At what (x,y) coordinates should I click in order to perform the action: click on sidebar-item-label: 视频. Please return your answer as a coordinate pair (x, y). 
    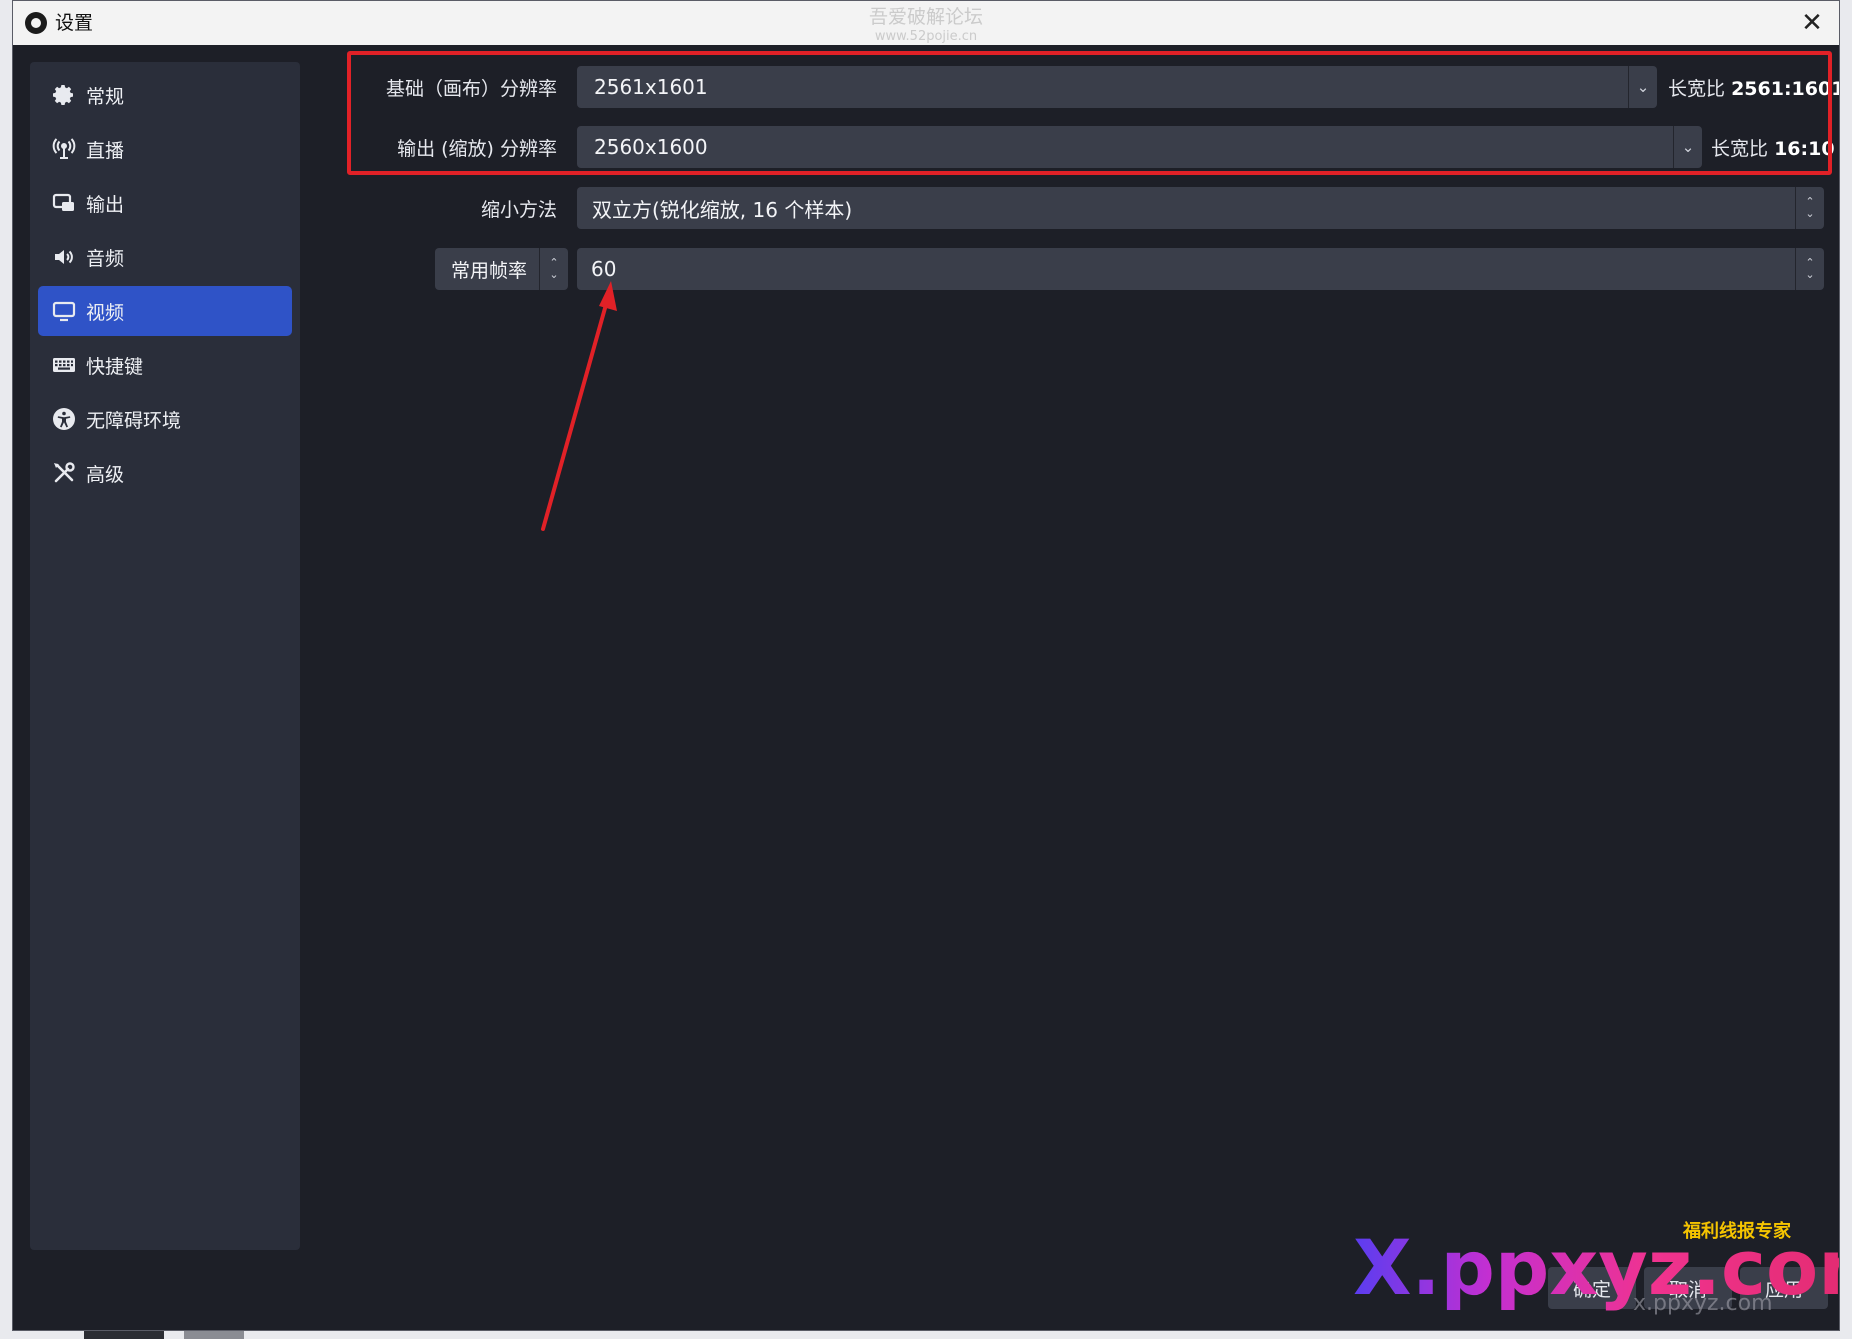
    Looking at the image, I should click on (105, 312).